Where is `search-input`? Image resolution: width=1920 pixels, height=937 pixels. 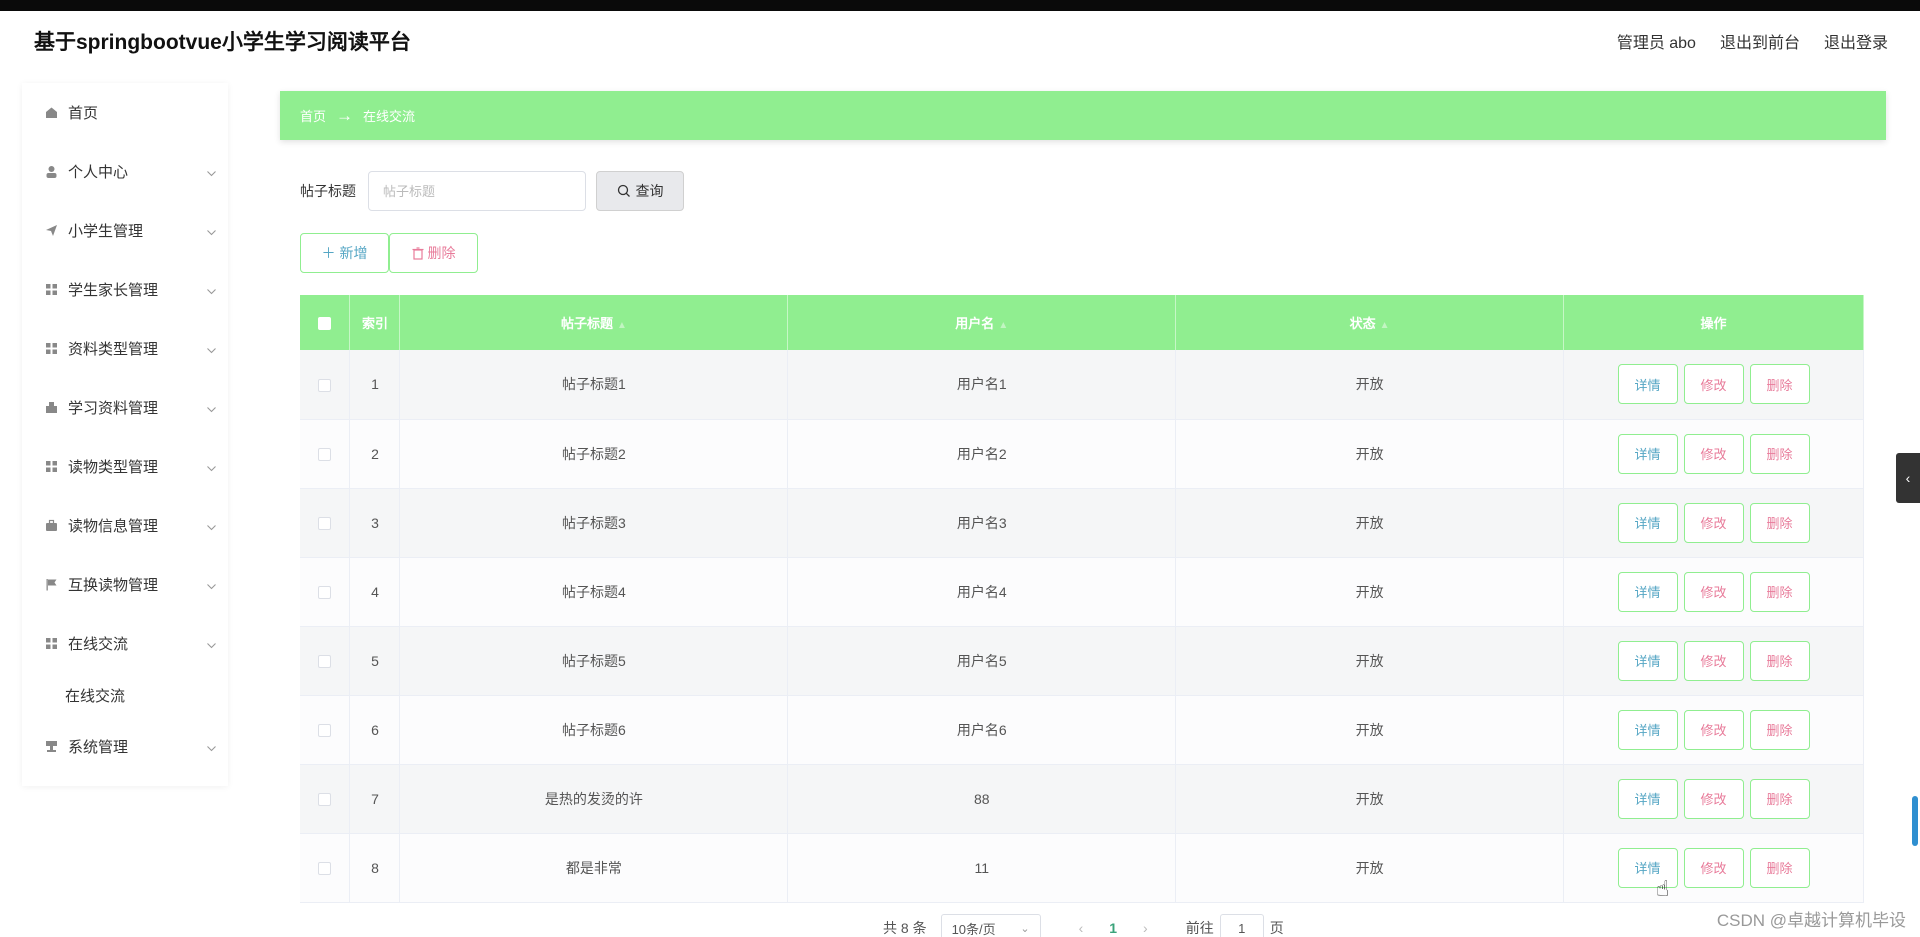 search-input is located at coordinates (477, 191).